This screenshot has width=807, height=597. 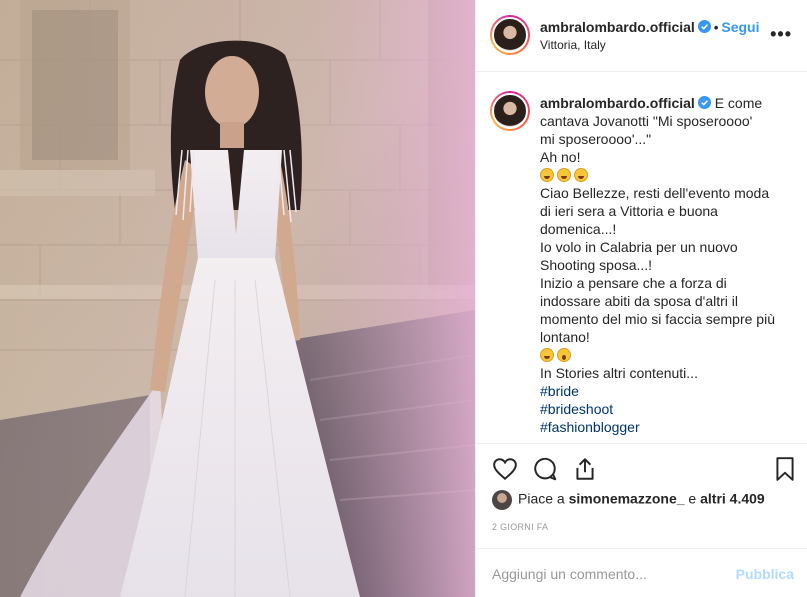 What do you see at coordinates (660, 427) in the screenshot?
I see `hashtag-link: #fashionblogger` at bounding box center [660, 427].